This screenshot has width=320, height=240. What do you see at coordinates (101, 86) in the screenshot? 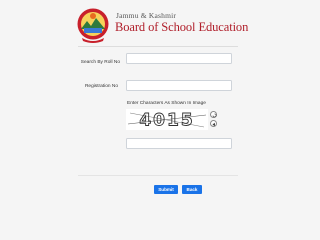
I see `registration-label: Registration No` at bounding box center [101, 86].